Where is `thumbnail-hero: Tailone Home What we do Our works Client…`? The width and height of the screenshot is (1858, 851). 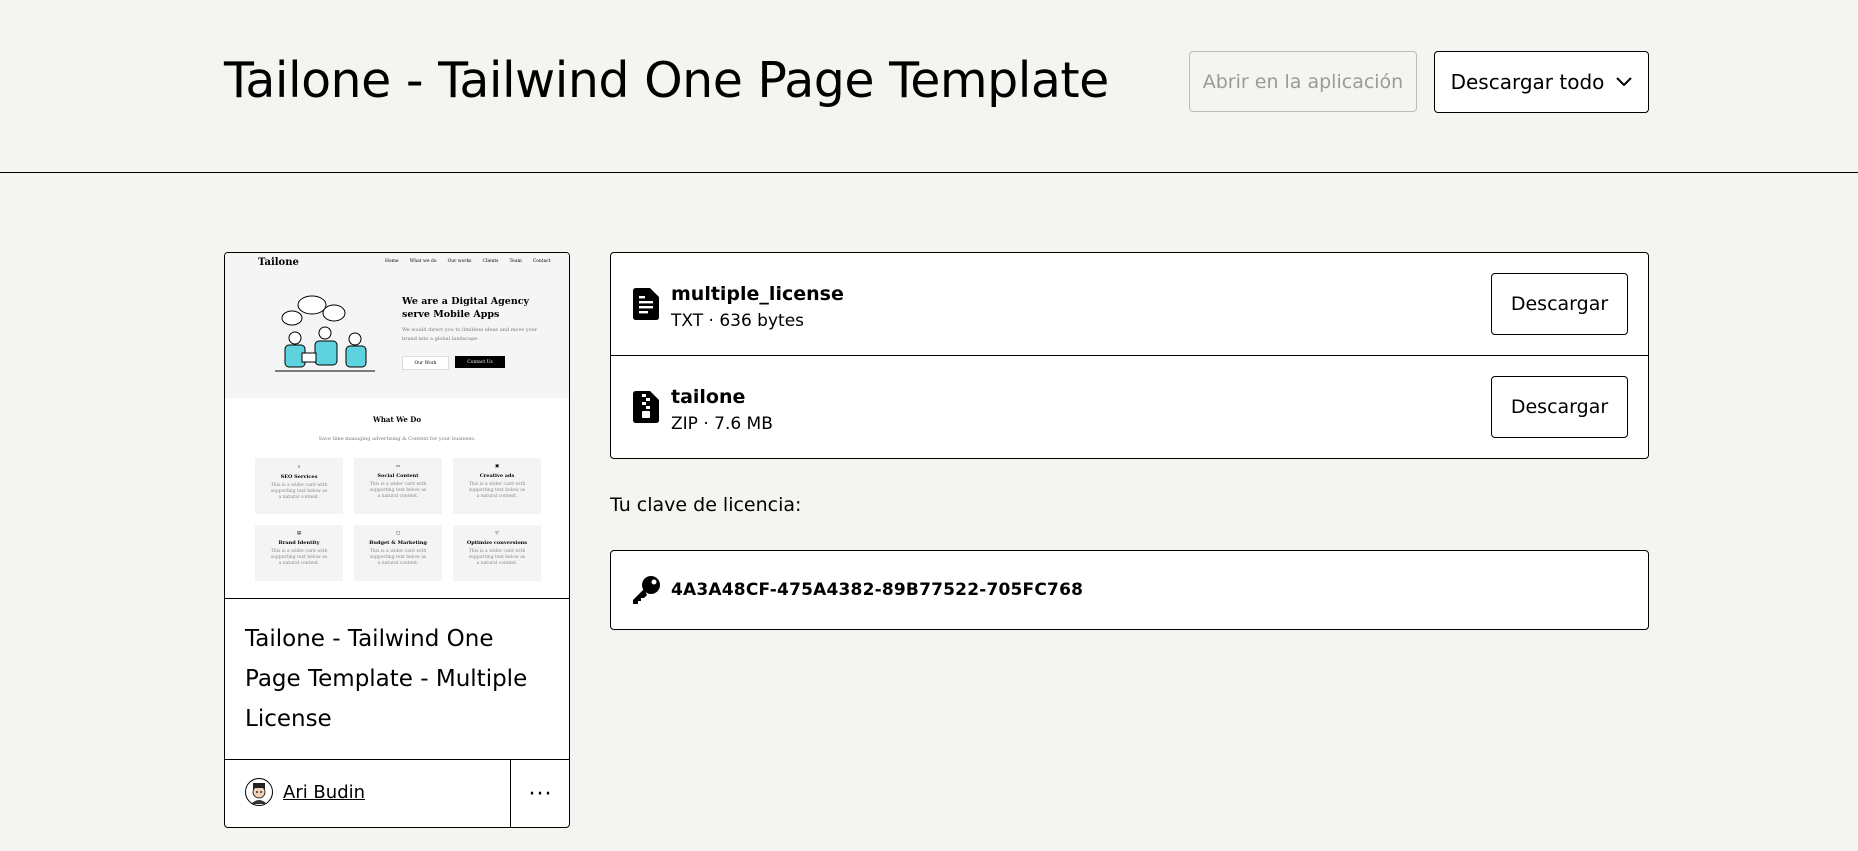
thumbnail-hero: Tailone Home What we do Our works Client… is located at coordinates (397, 325).